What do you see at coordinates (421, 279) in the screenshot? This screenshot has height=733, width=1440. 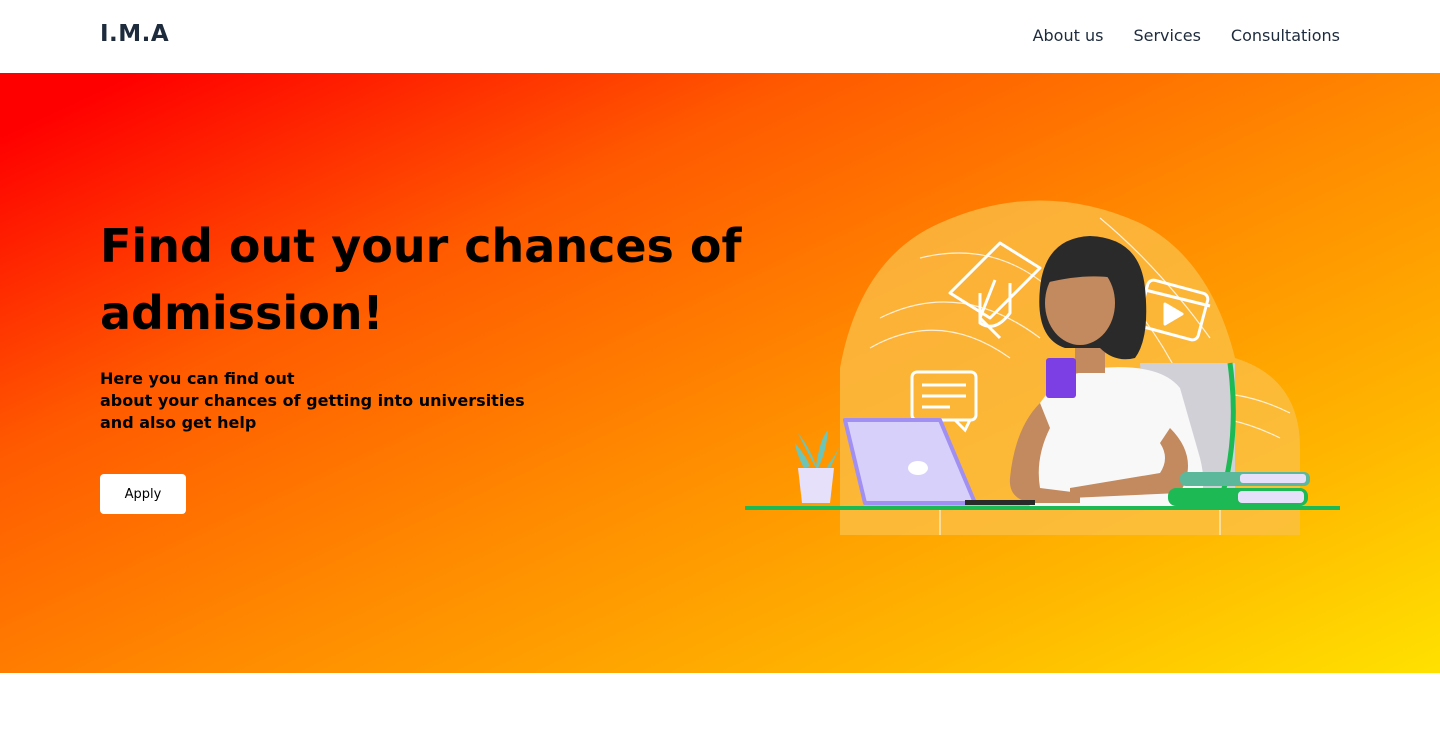 I see `hero-title: Find out your chances of admission!` at bounding box center [421, 279].